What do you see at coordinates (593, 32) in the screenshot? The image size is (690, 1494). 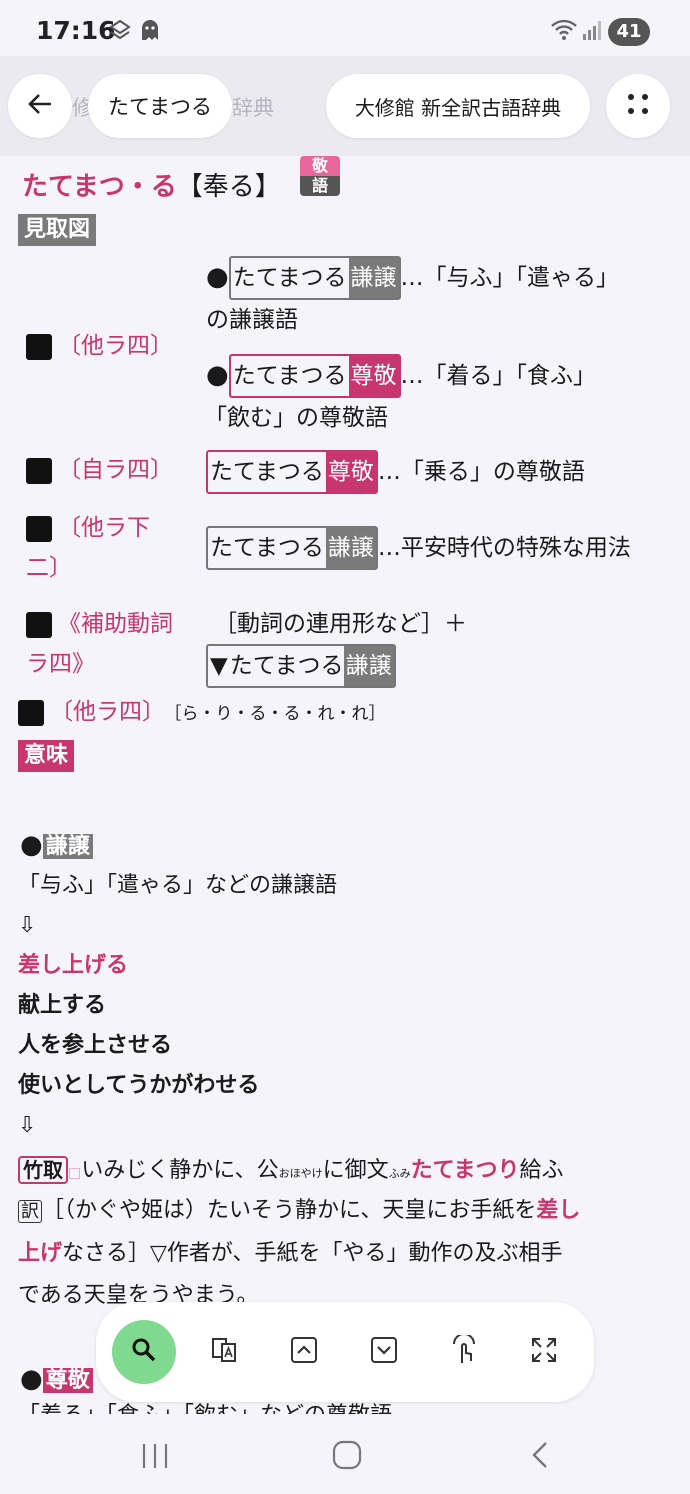 I see `signal-icon` at bounding box center [593, 32].